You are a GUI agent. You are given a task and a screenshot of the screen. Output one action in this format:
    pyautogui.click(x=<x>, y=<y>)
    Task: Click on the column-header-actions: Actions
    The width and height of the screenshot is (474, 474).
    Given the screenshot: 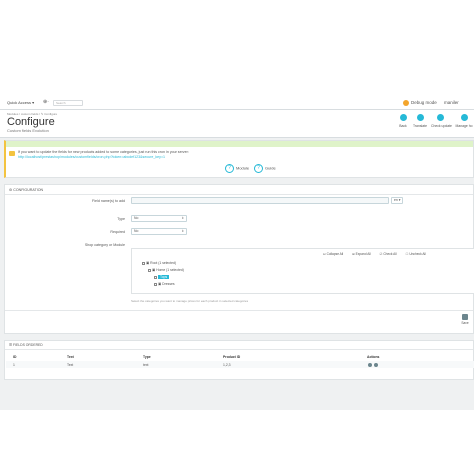 What is the action you would take?
    pyautogui.click(x=373, y=357)
    